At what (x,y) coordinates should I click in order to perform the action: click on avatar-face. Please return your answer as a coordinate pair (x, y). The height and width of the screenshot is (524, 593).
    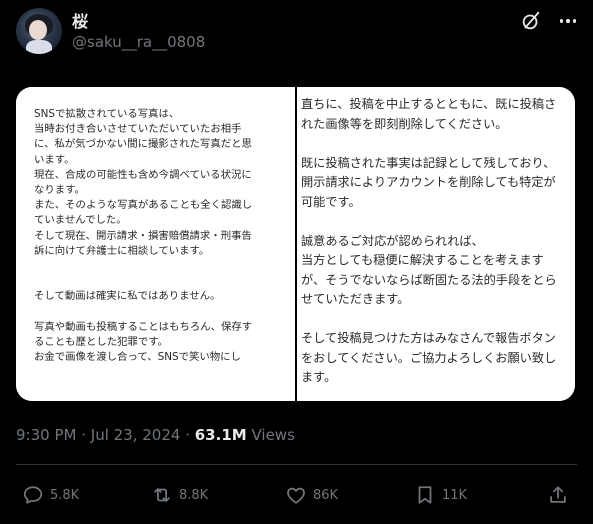
    Looking at the image, I should click on (38, 30).